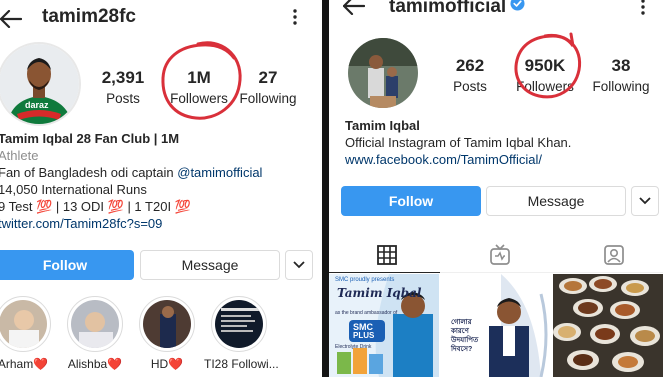 The height and width of the screenshot is (377, 663). I want to click on bio-description: Official Instagram of Tamim Iqbal Khan., so click(458, 142).